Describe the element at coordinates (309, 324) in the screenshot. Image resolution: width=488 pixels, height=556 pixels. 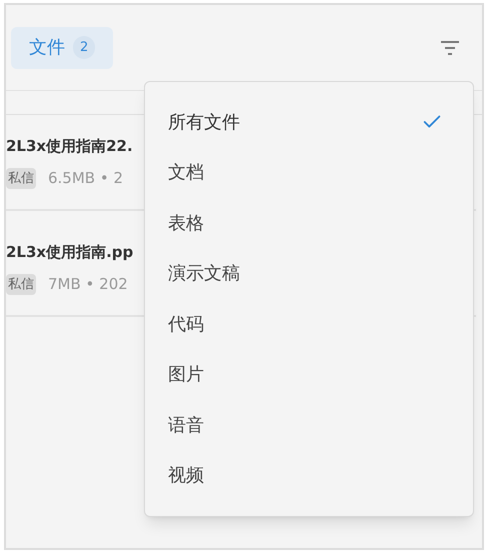
I see `menu-item: 代码` at that location.